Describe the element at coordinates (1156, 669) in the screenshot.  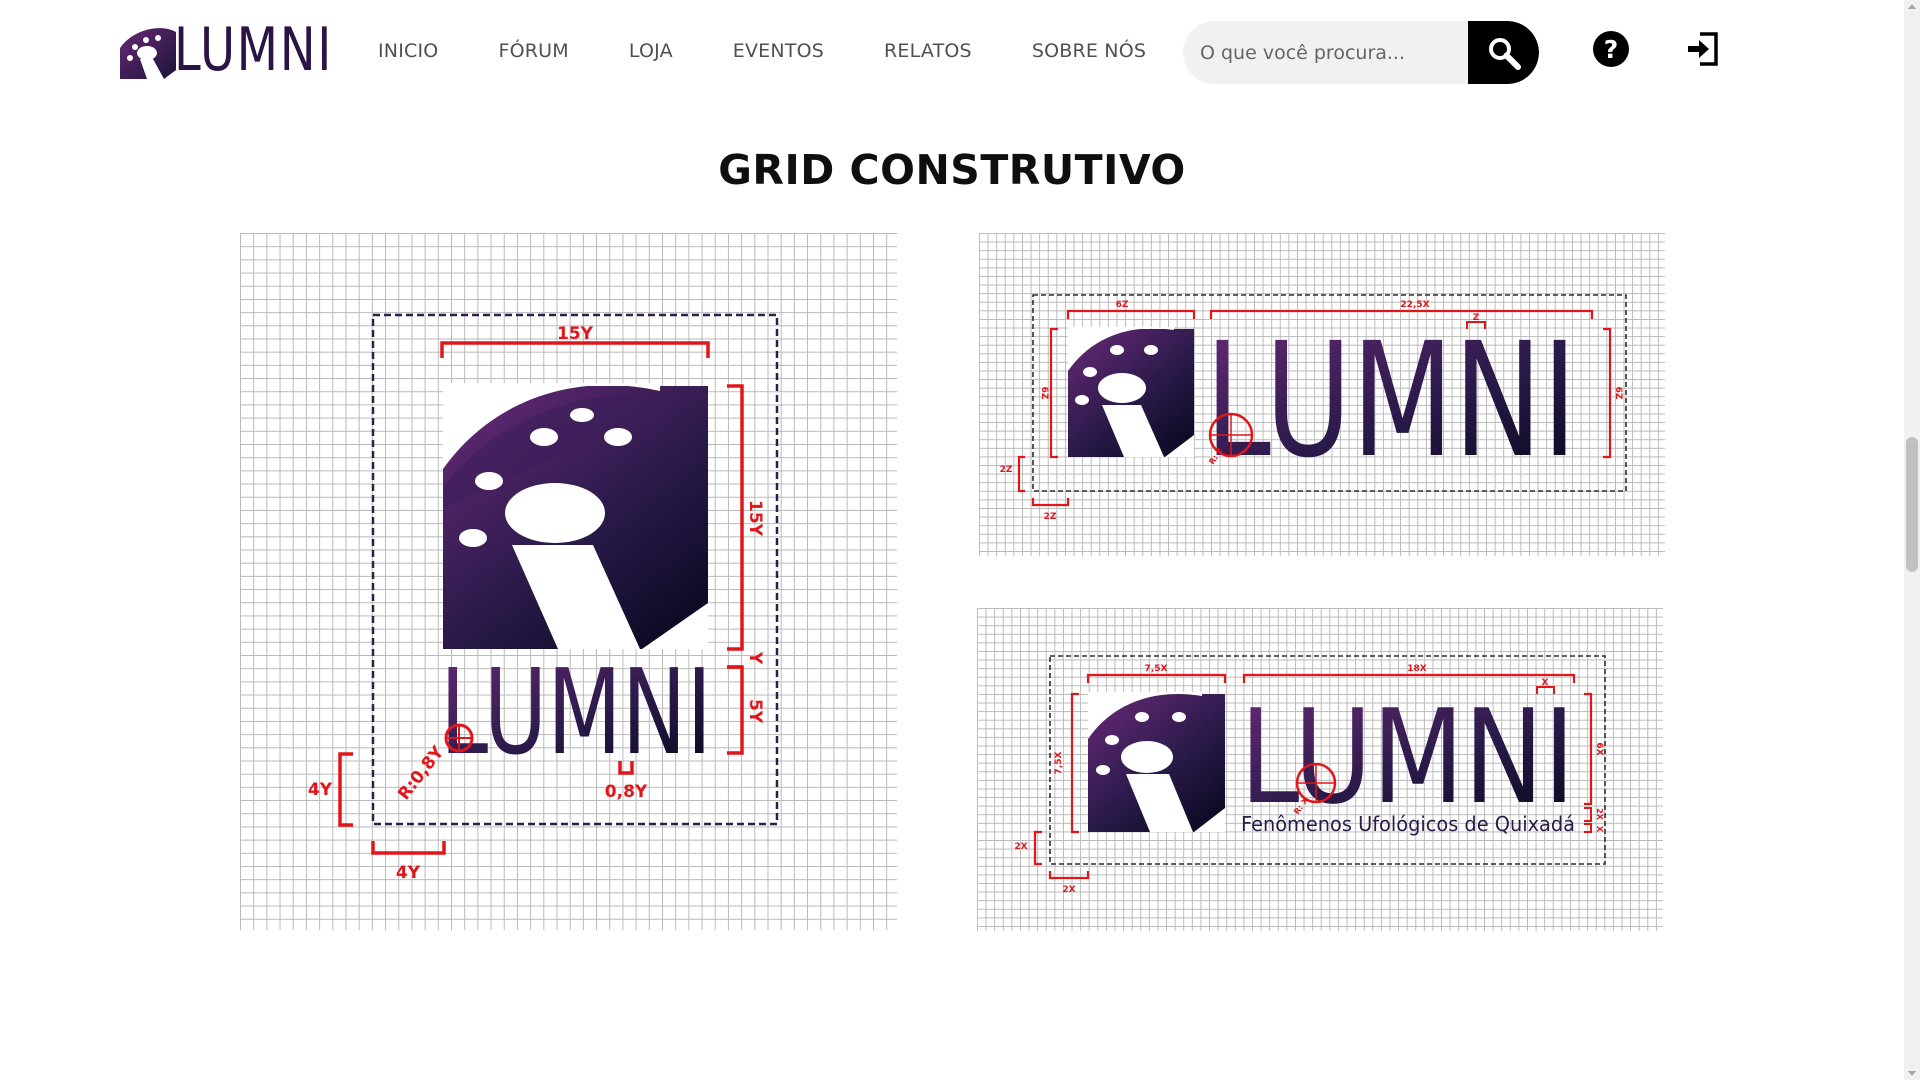
I see `measure-symbol-width-x: 7,5X` at that location.